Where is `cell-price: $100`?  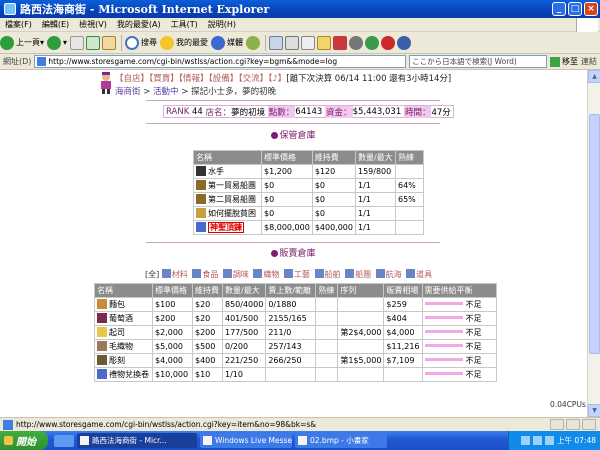
cell-price: $100 is located at coordinates (172, 304).